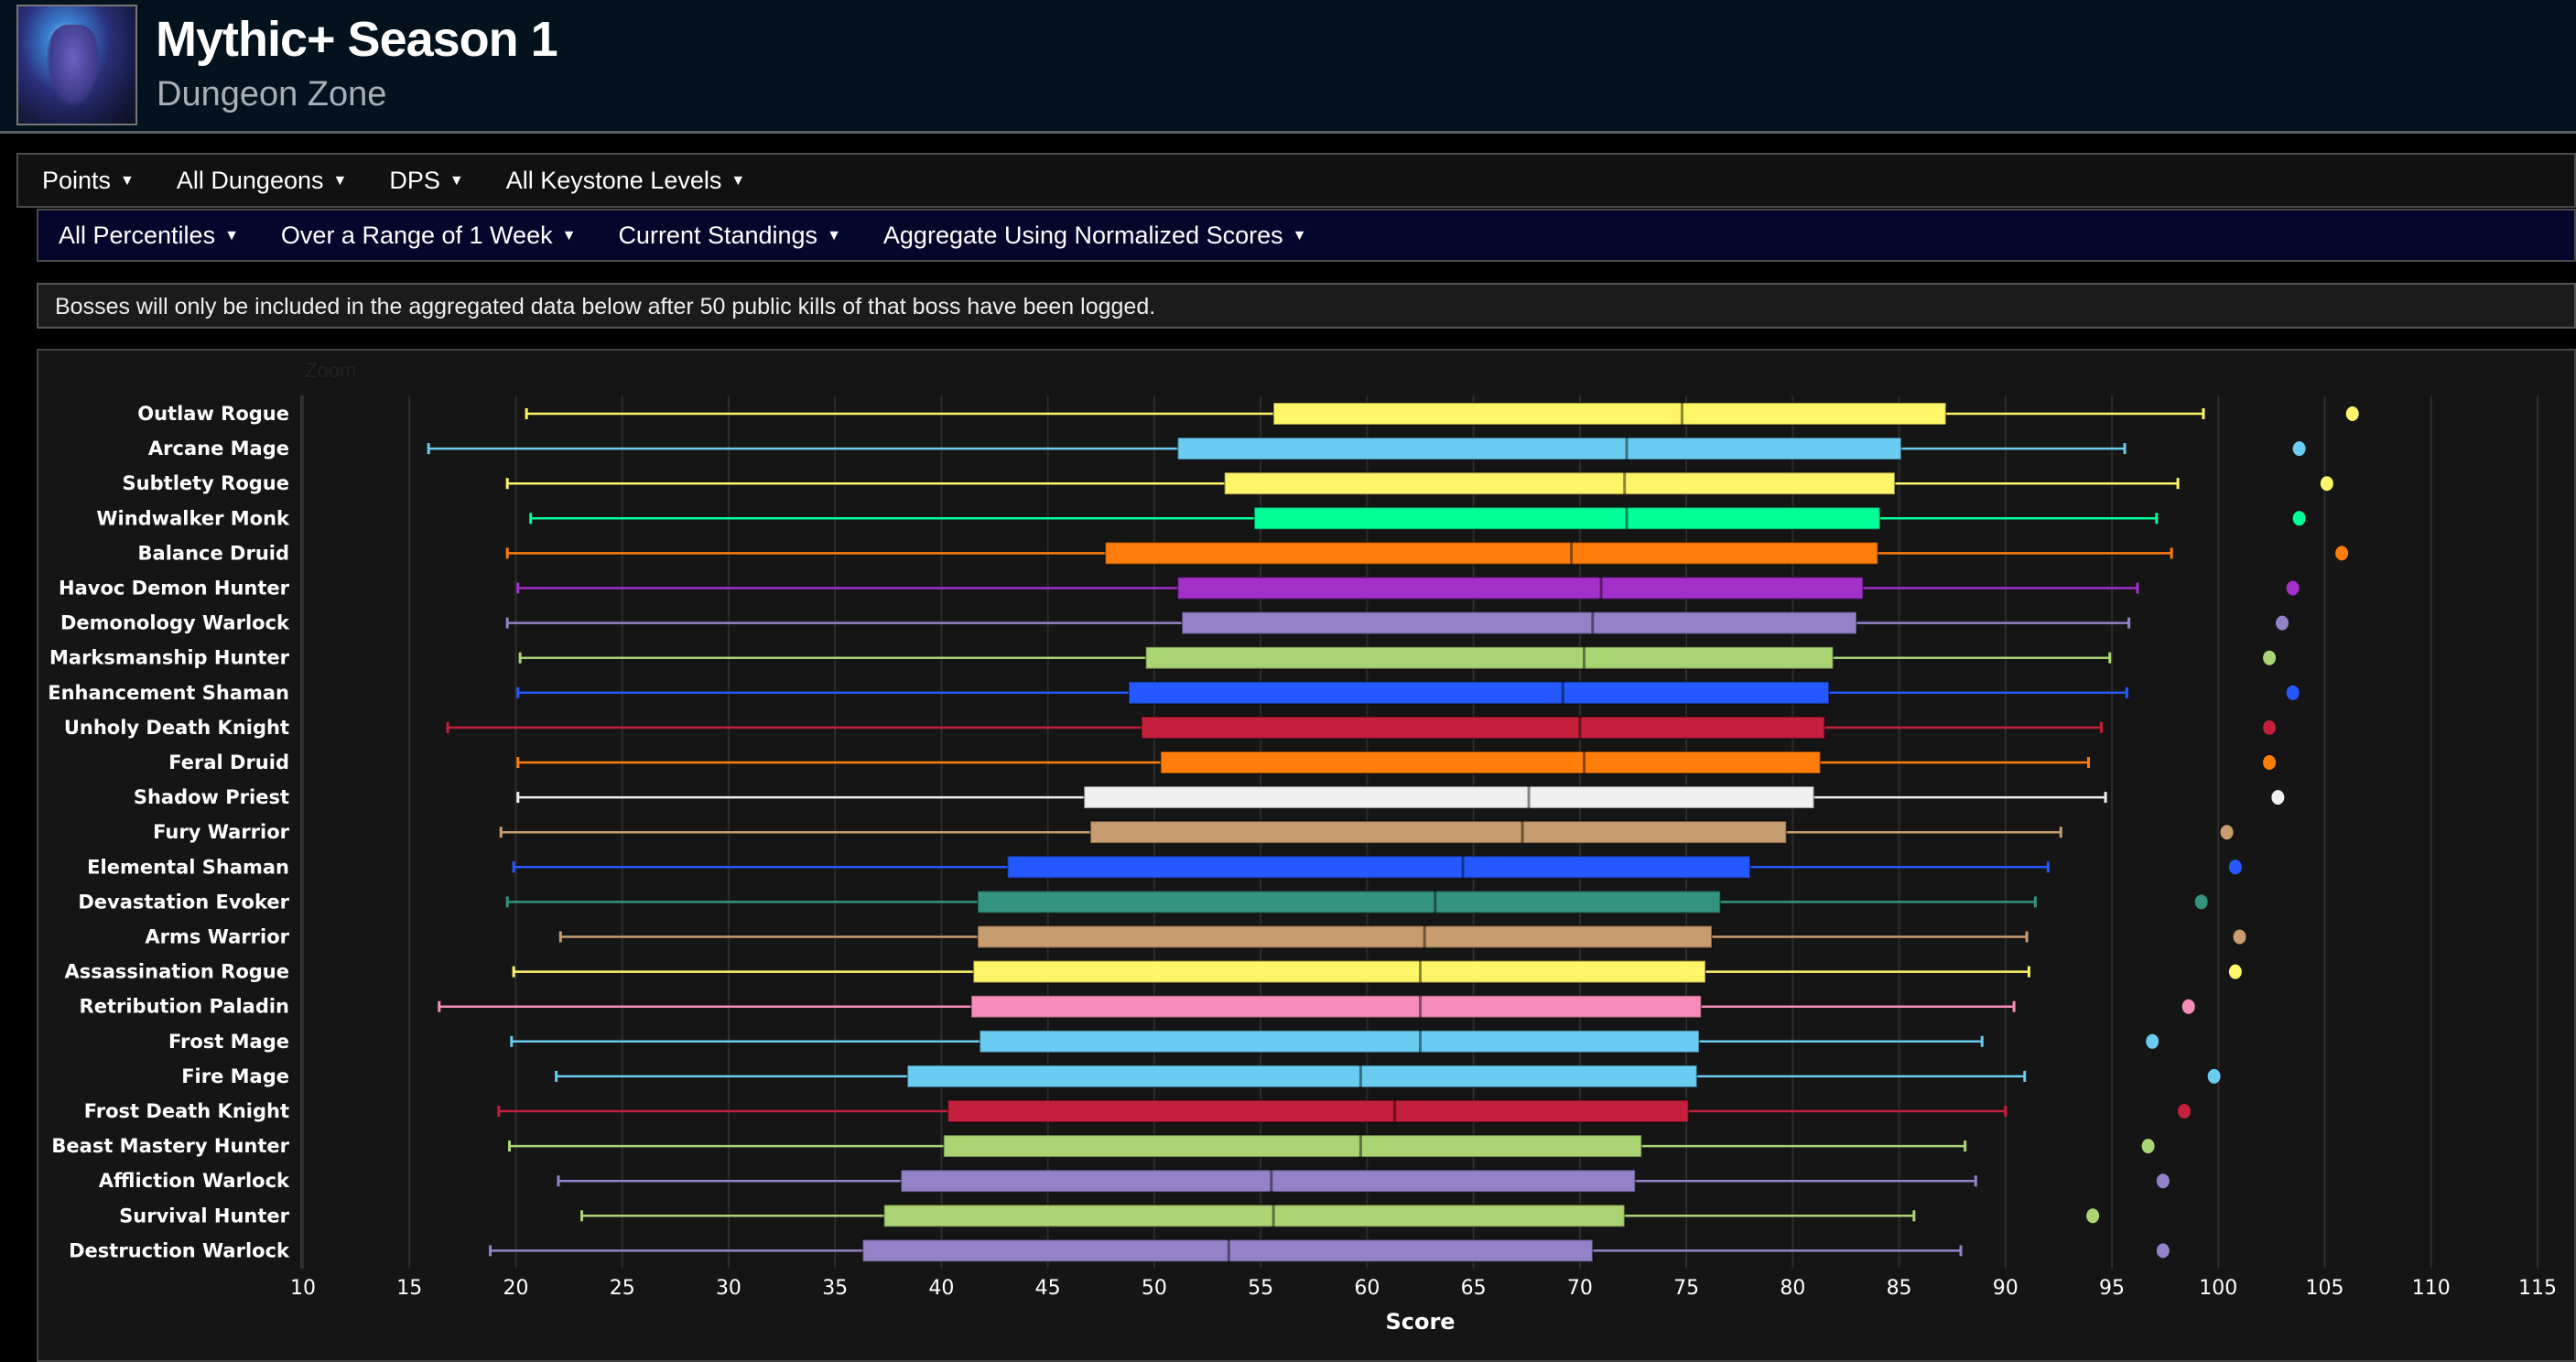  I want to click on x-tick-label: 65, so click(1474, 1288).